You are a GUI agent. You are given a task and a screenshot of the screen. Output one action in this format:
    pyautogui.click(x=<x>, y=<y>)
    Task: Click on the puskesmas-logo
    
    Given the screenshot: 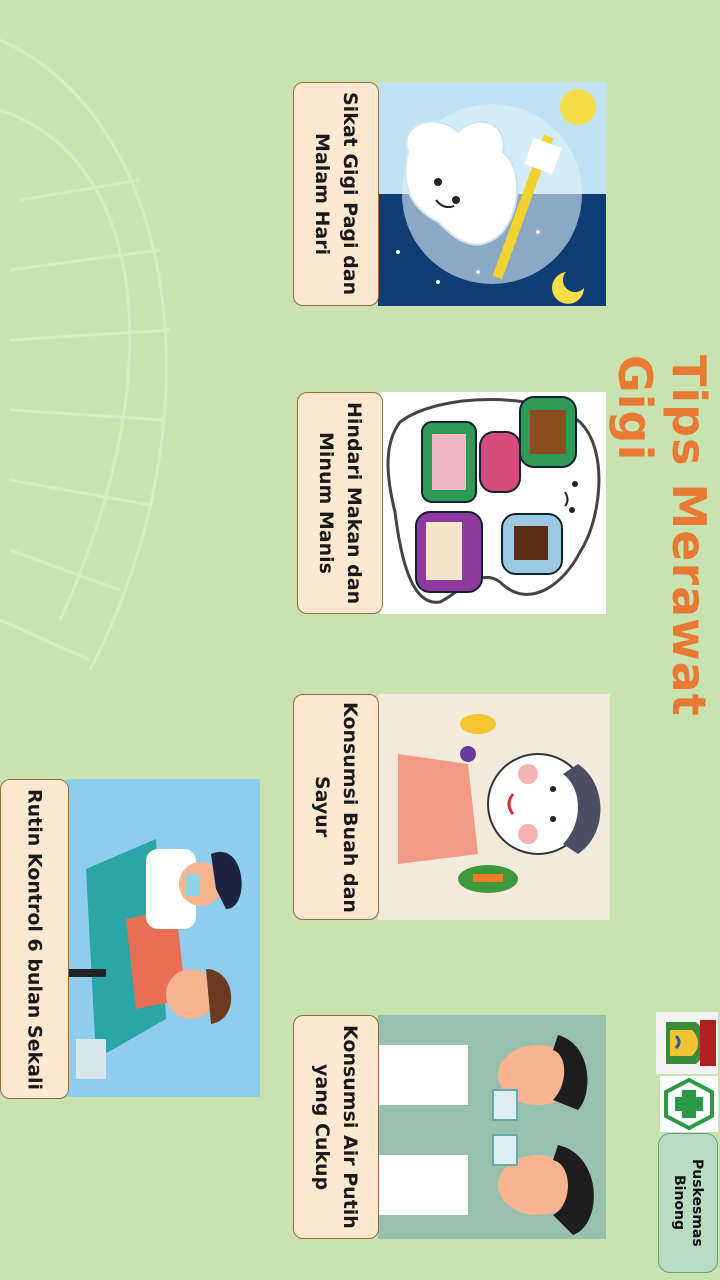 What is the action you would take?
    pyautogui.click(x=689, y=1104)
    